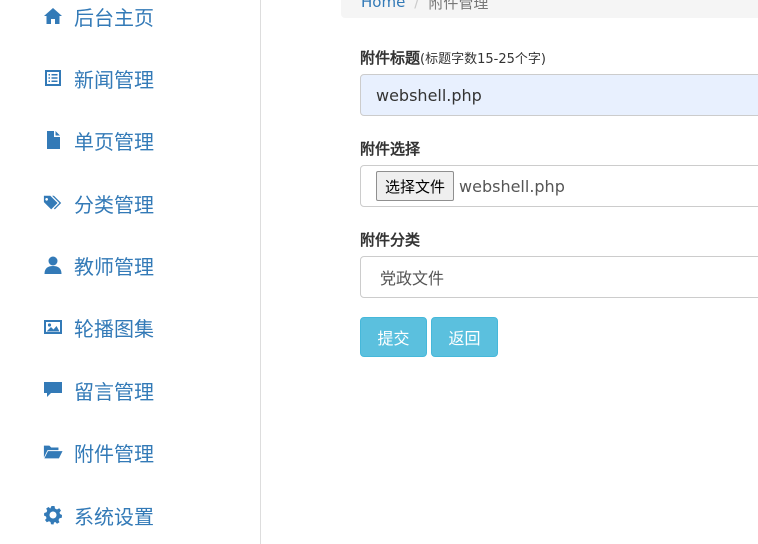  Describe the element at coordinates (390, 149) in the screenshot. I see `file-label: 附件选择` at that location.